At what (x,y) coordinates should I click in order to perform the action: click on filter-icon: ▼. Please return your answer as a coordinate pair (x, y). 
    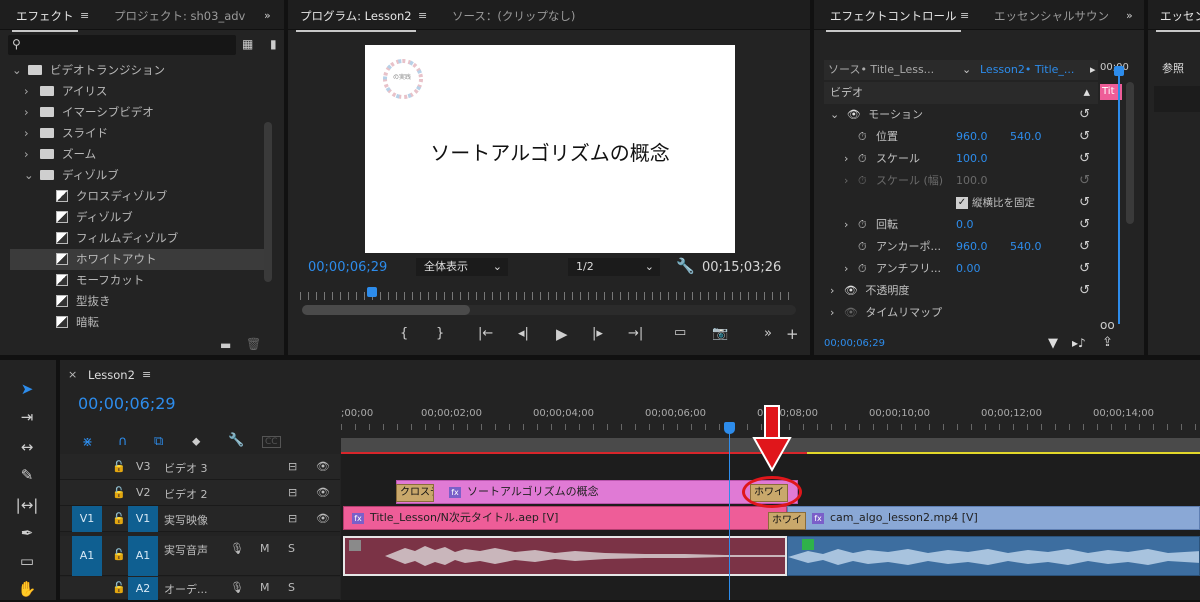
    Looking at the image, I should click on (1053, 343).